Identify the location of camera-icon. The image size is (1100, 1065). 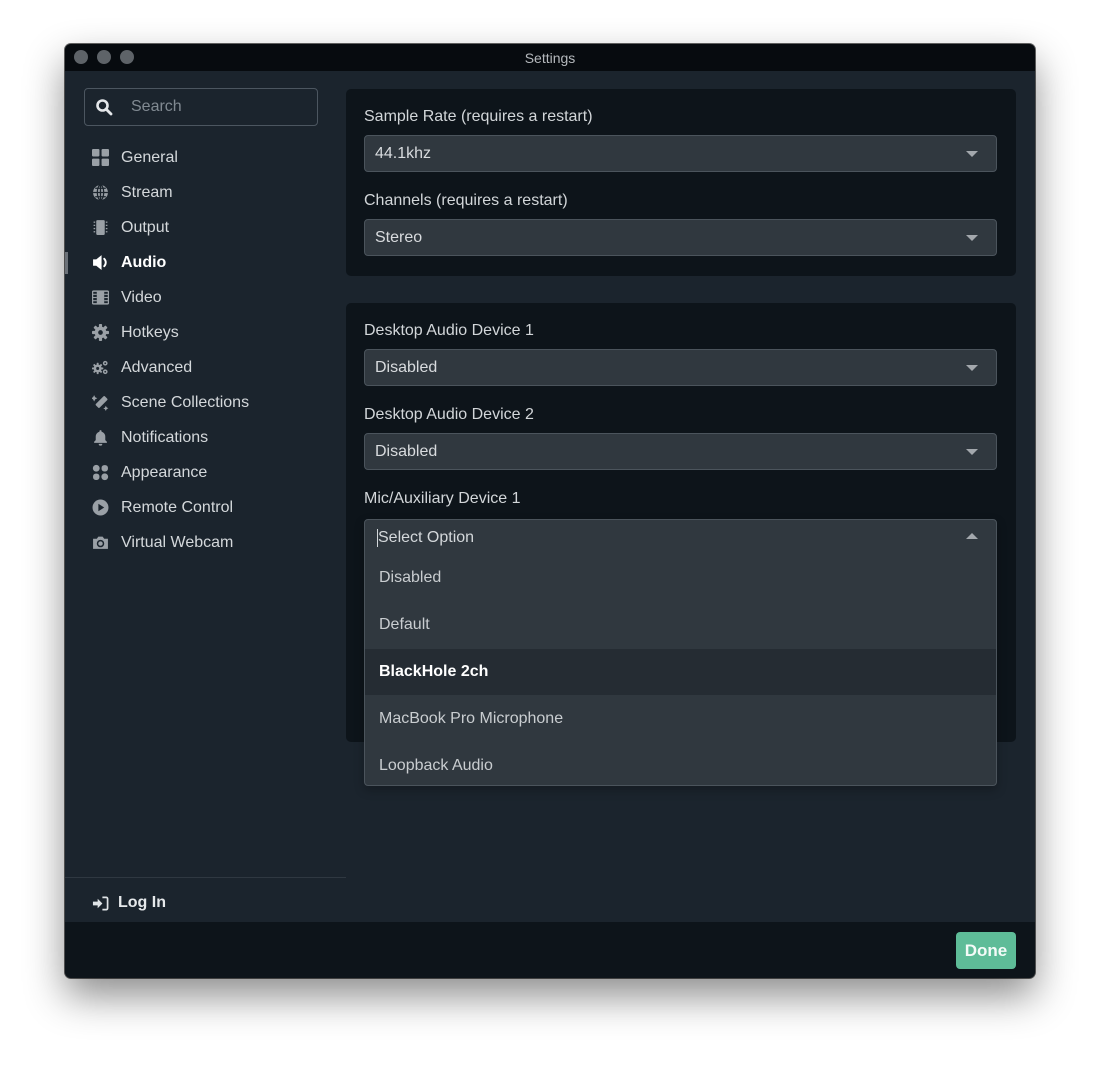
(100, 542).